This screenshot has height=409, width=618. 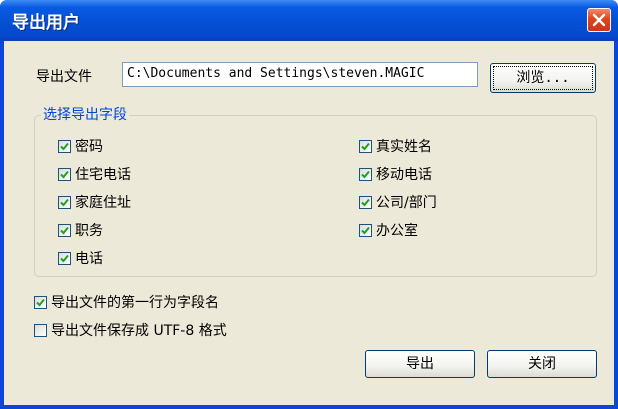 I want to click on utf8-format-checkbox: 导出文件保存成 UTF-8 格式, so click(x=130, y=330).